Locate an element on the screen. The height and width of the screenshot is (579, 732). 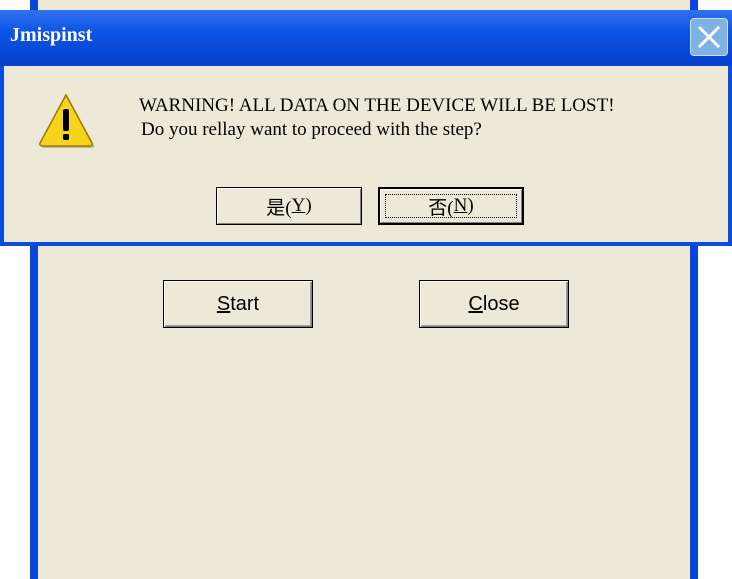
warning-icon is located at coordinates (66, 122).